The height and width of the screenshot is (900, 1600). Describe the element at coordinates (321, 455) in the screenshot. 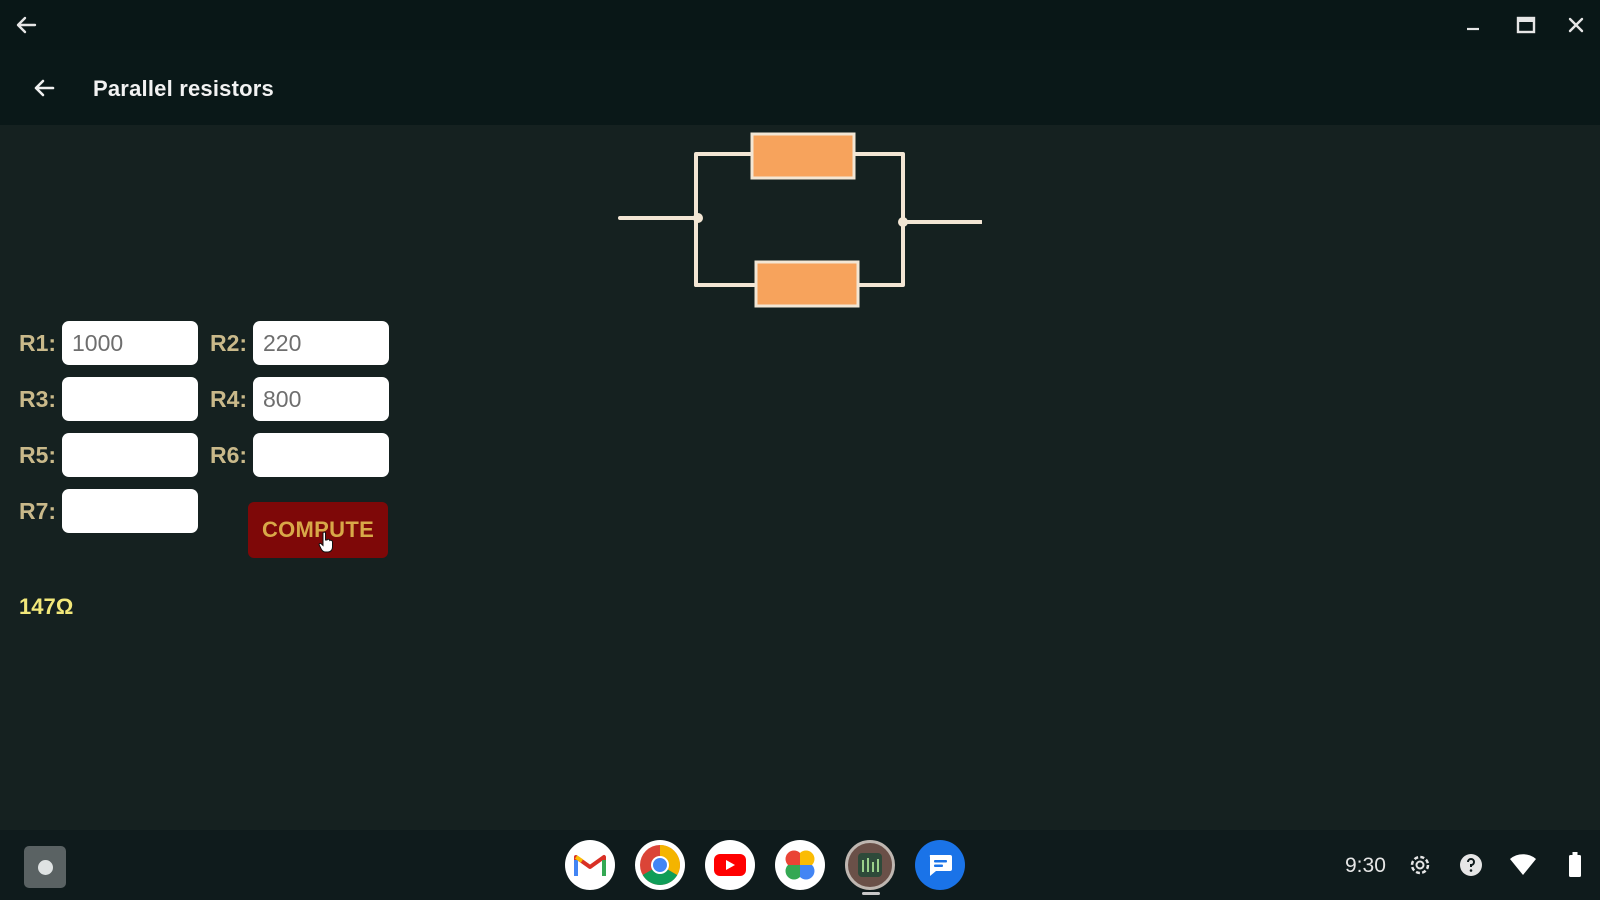

I see `r6-input` at that location.